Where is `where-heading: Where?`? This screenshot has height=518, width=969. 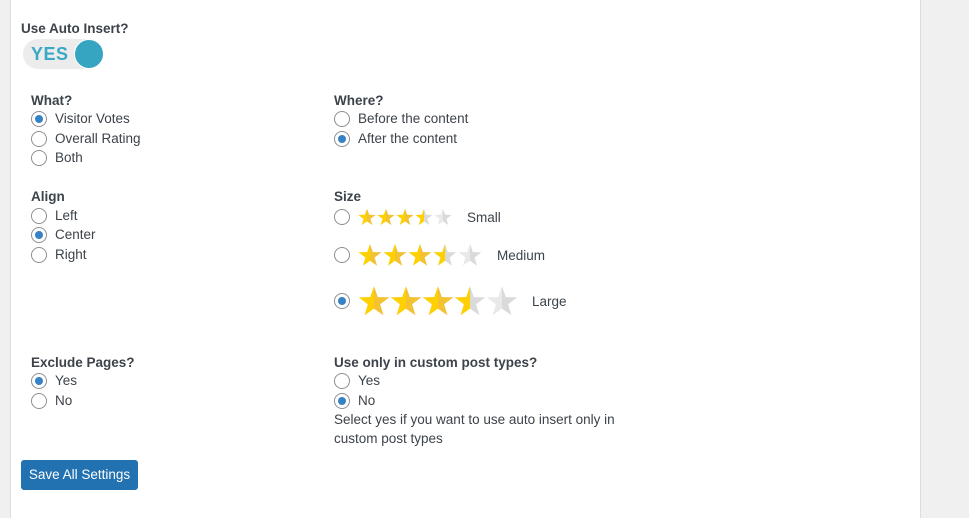
where-heading: Where? is located at coordinates (359, 100).